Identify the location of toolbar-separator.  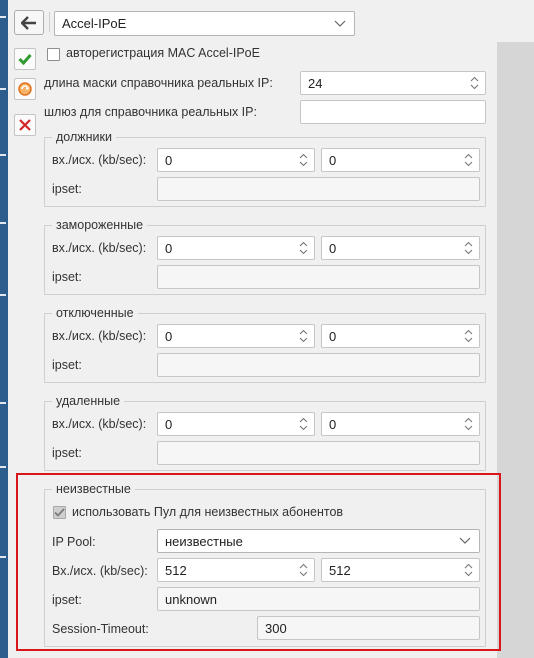
(49, 22).